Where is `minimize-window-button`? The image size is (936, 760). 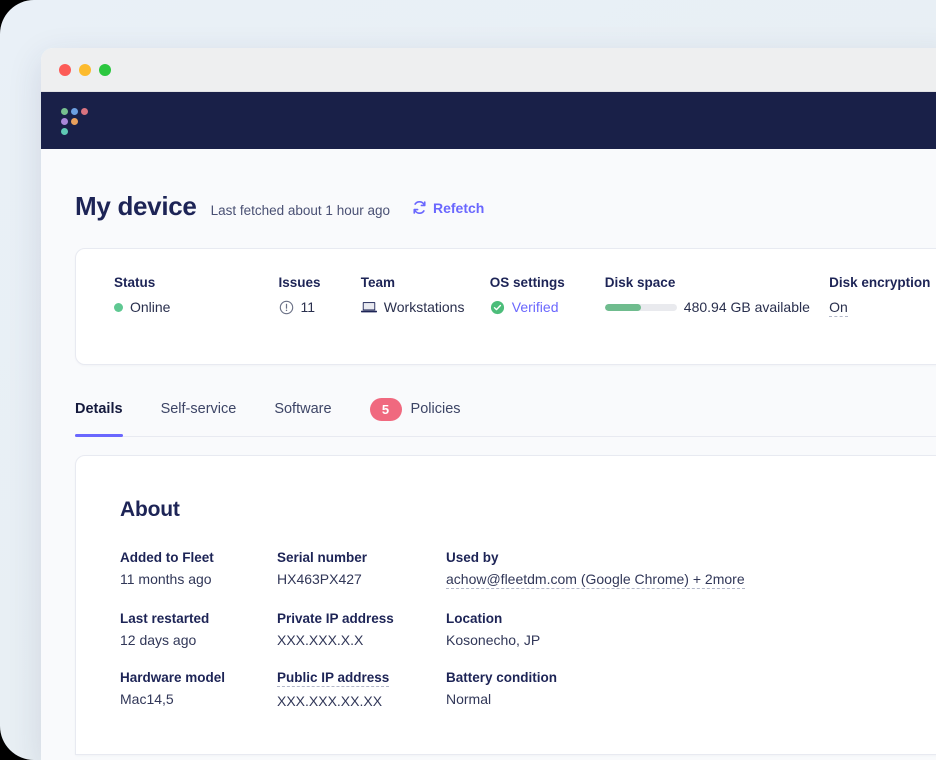 minimize-window-button is located at coordinates (85, 69).